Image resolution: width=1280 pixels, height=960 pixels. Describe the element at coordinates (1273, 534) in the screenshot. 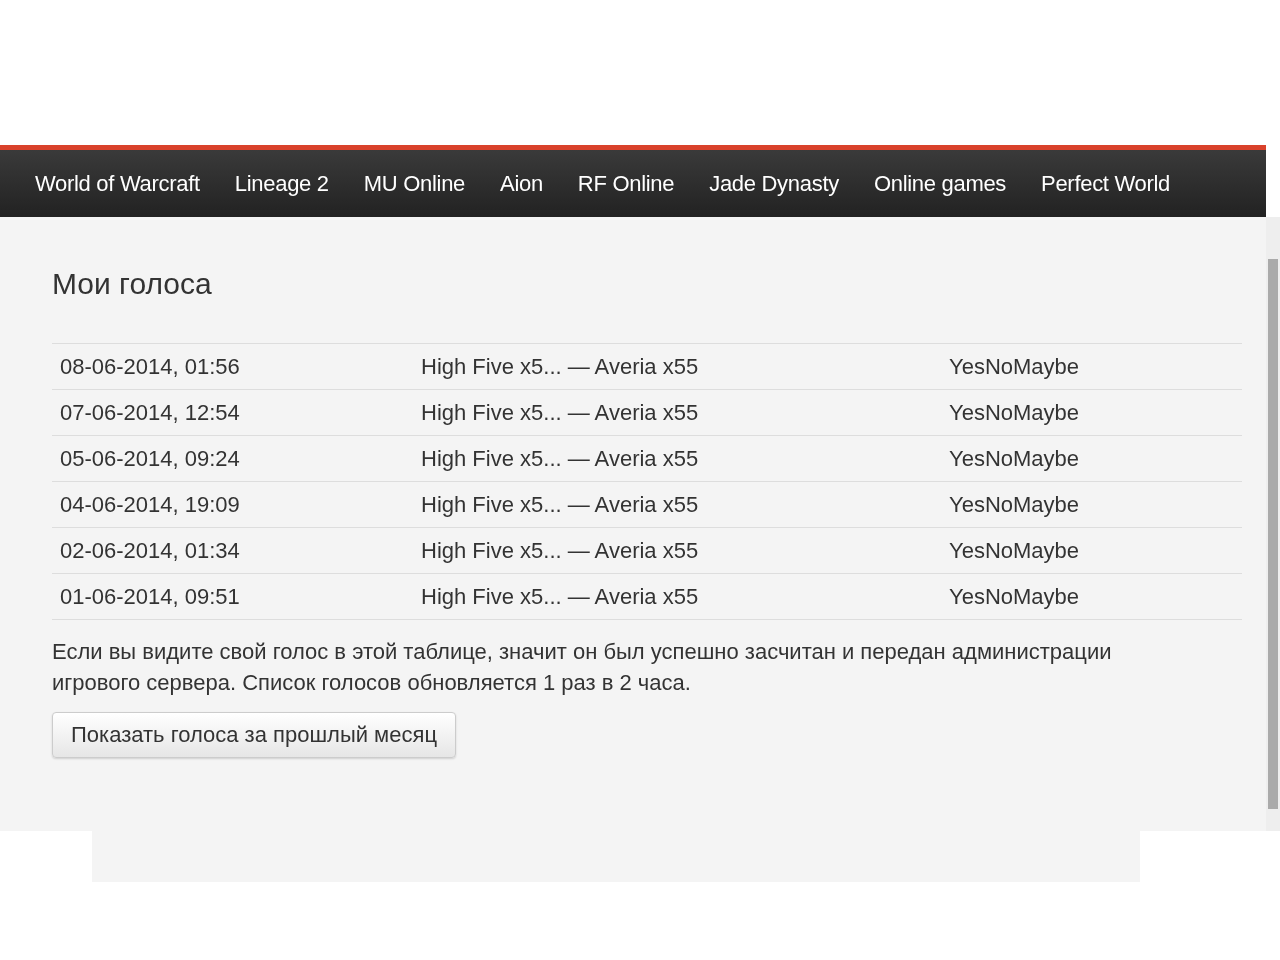

I see `scrollbar-thumb` at that location.